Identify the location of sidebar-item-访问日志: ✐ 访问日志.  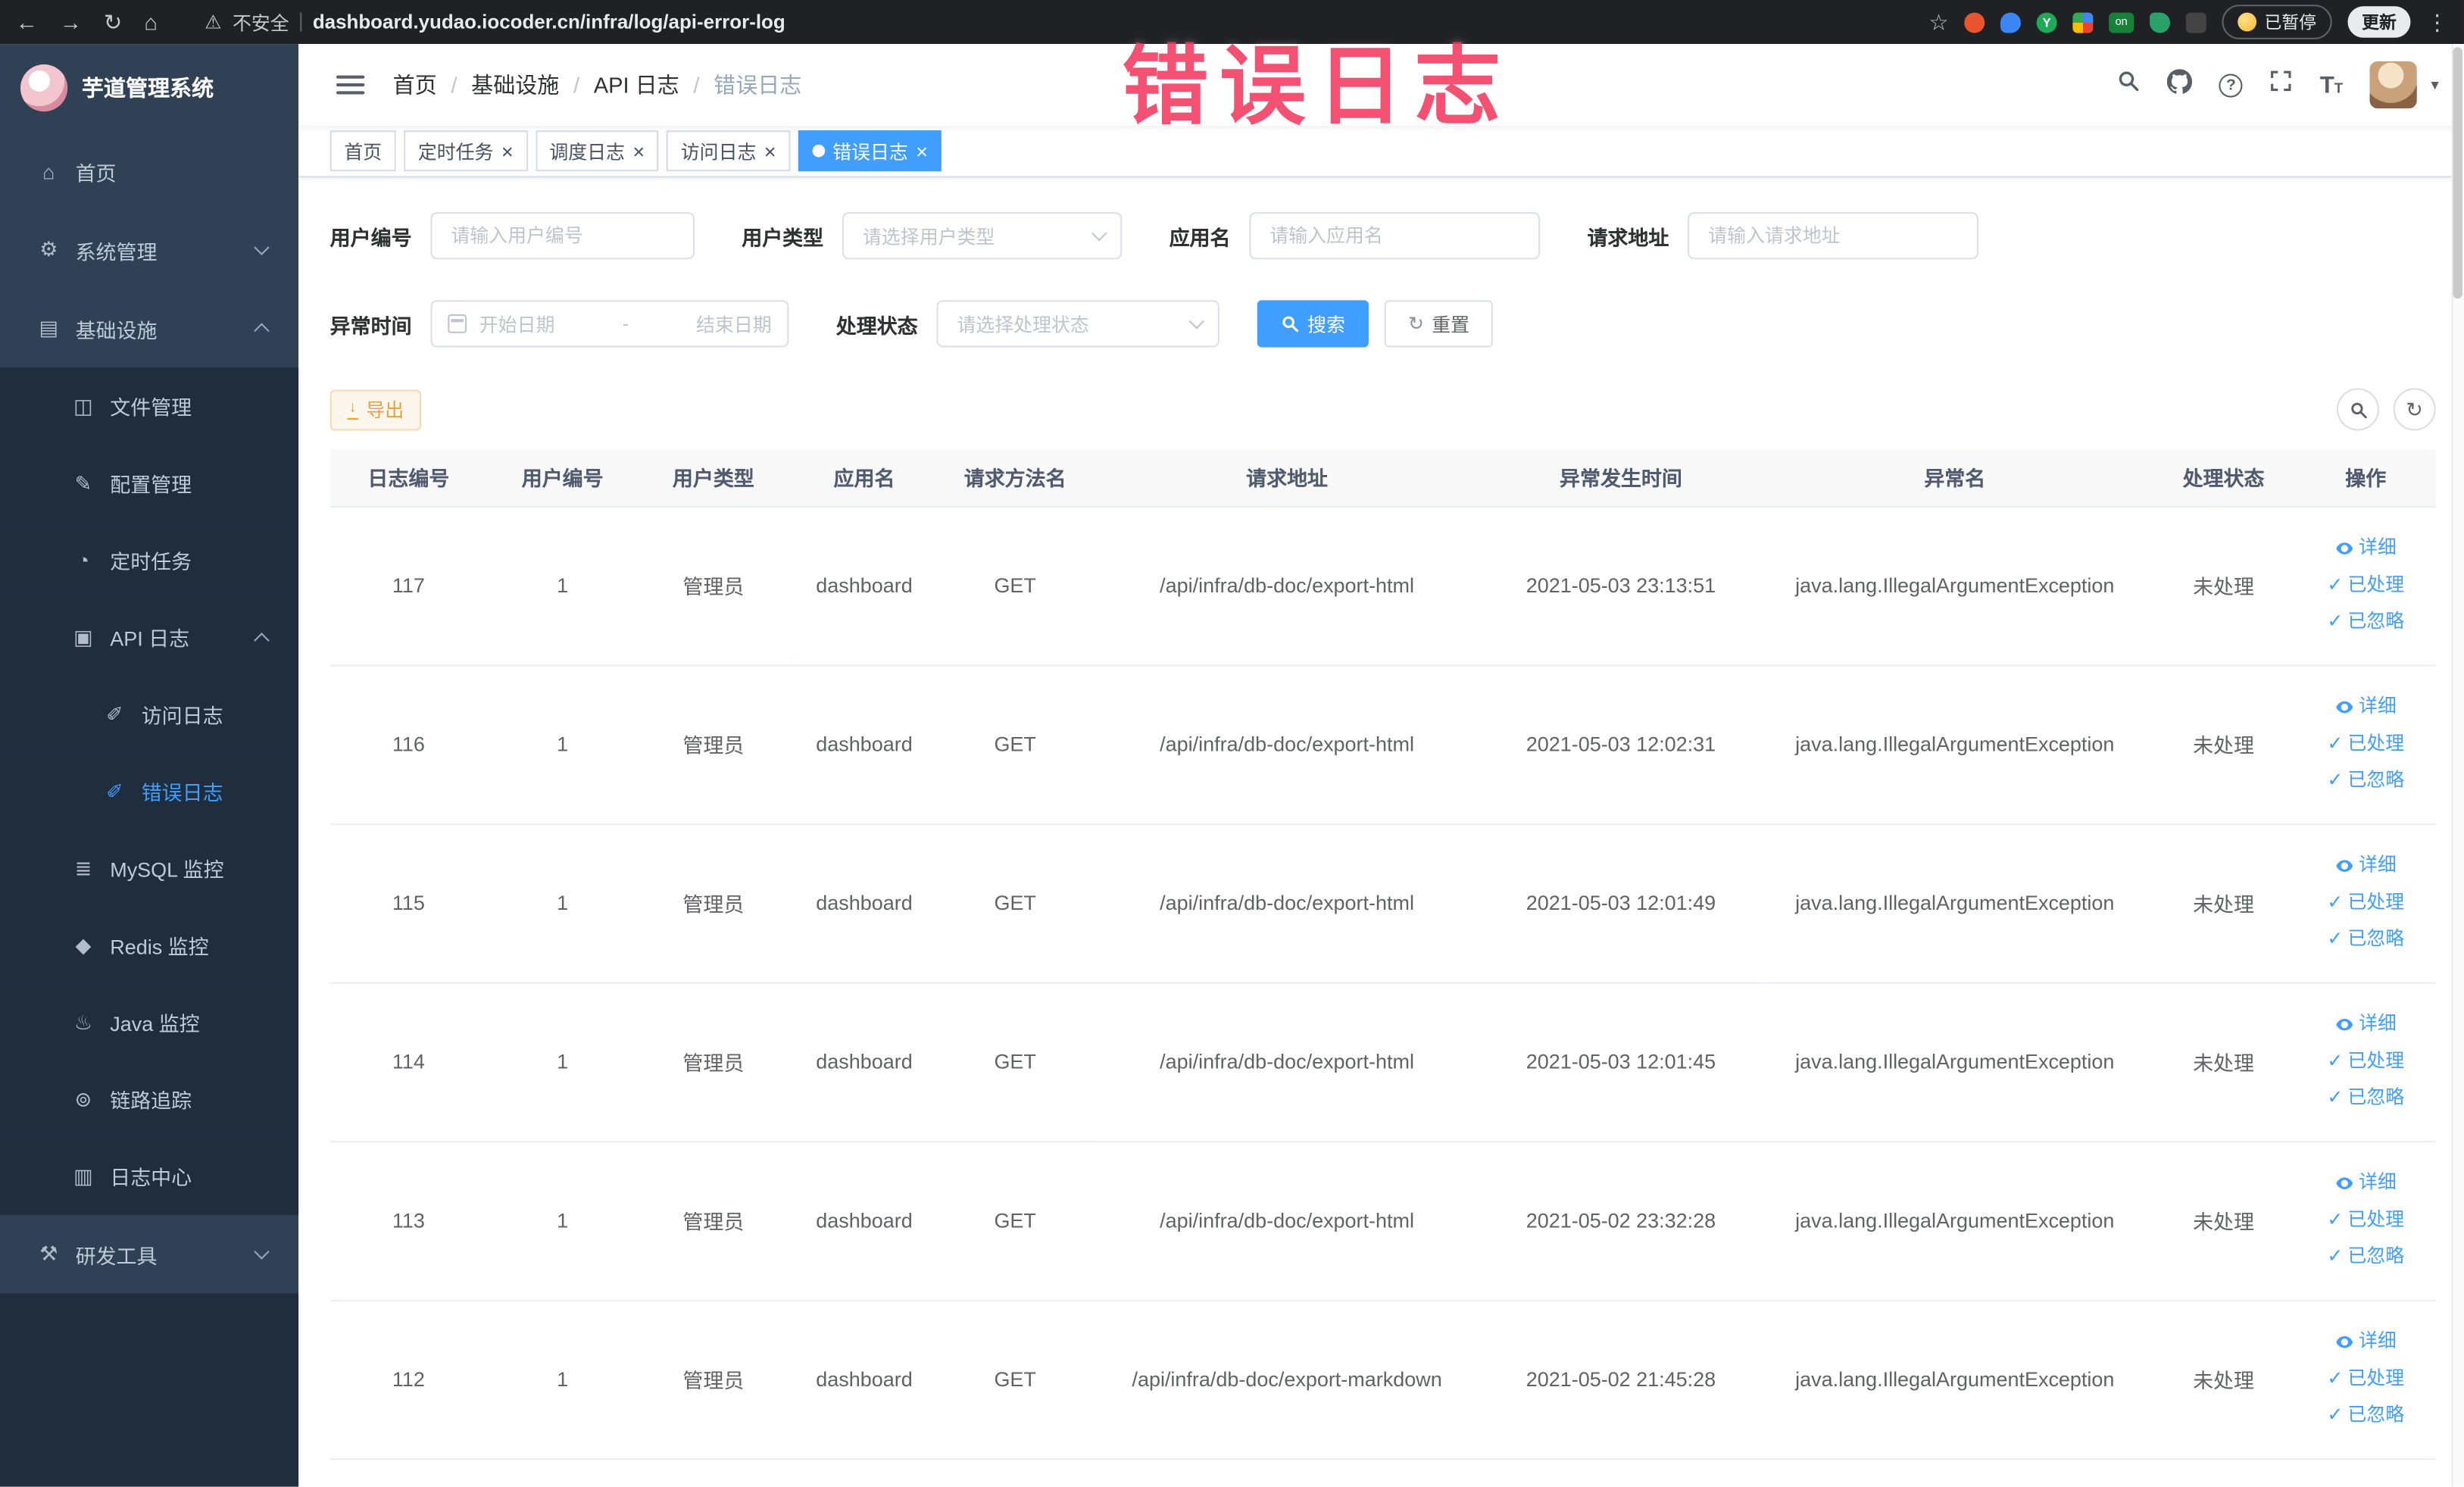
(149, 714).